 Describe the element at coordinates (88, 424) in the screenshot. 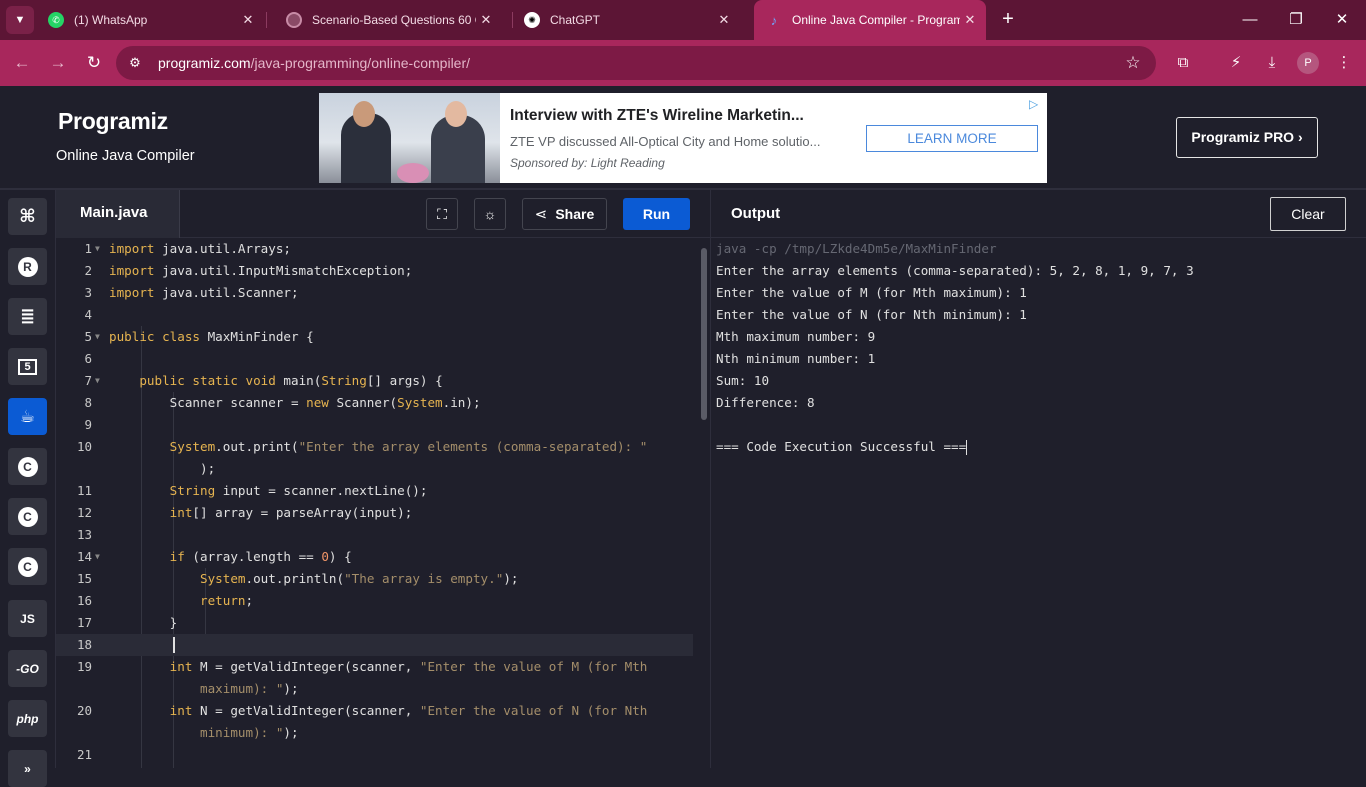

I see `code-line: 9` at that location.